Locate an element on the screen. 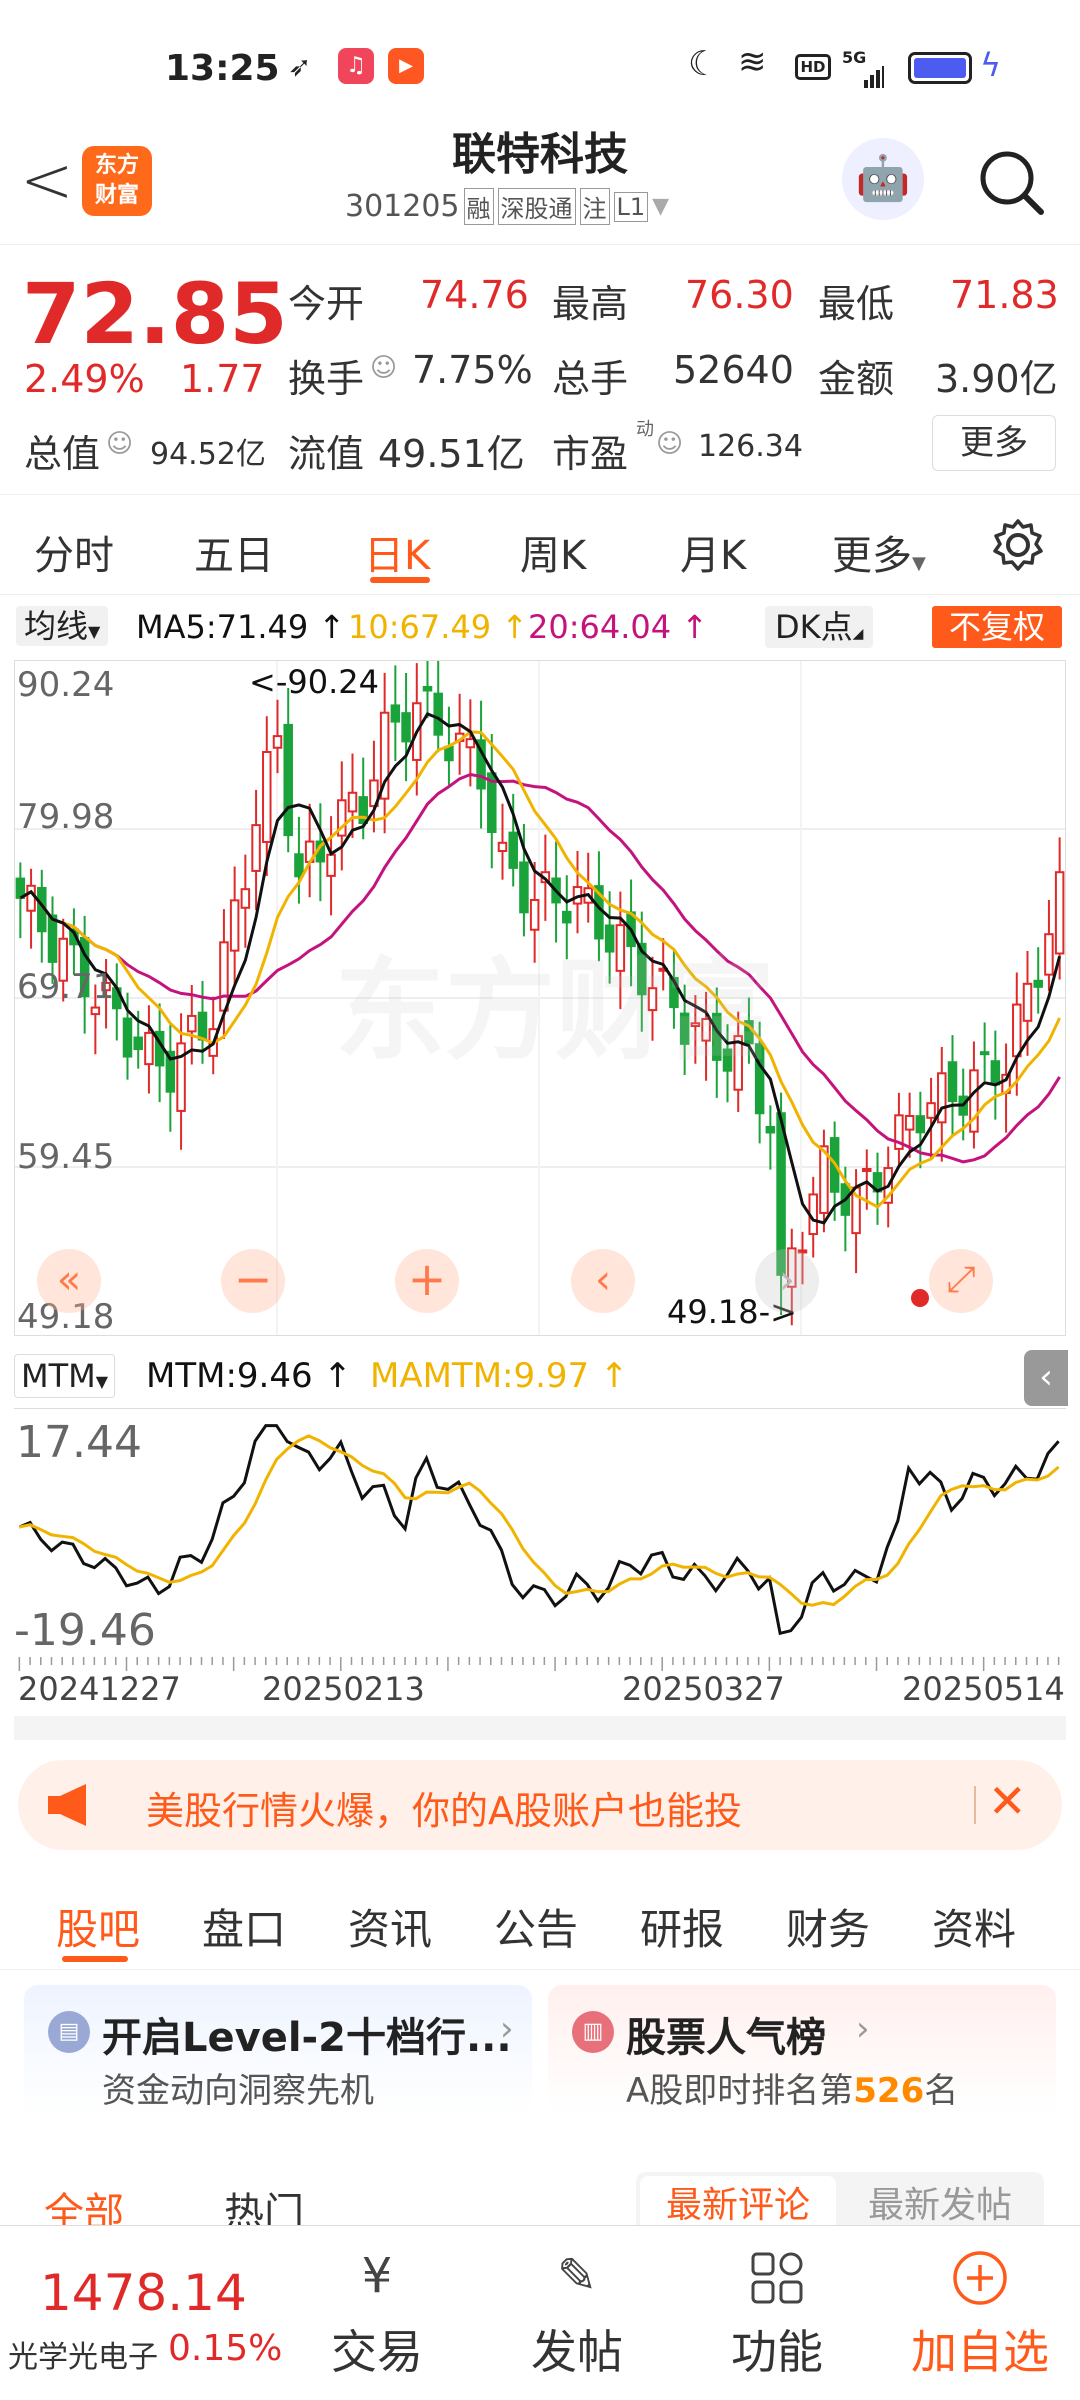  wifi-icon: ≋ is located at coordinates (752, 62).